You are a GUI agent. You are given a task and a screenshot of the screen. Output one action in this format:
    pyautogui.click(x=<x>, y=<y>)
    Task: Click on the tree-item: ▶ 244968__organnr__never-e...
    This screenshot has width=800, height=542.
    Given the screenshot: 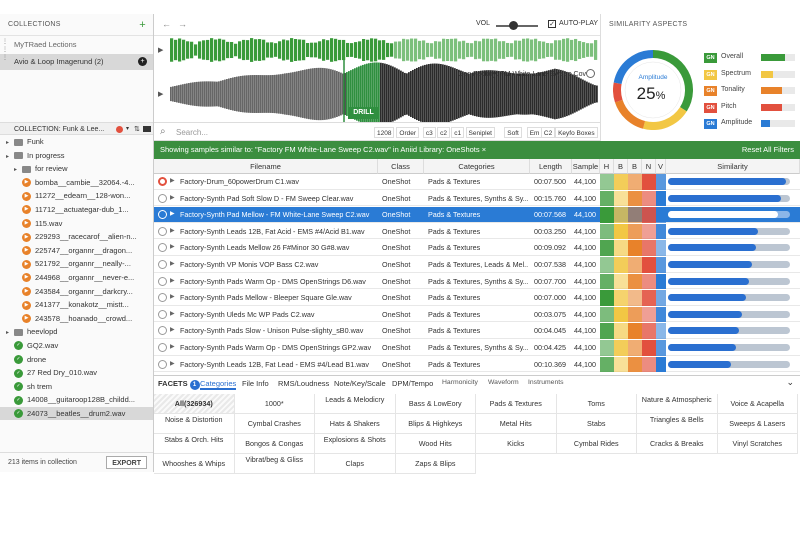 What is the action you would take?
    pyautogui.click(x=76, y=278)
    